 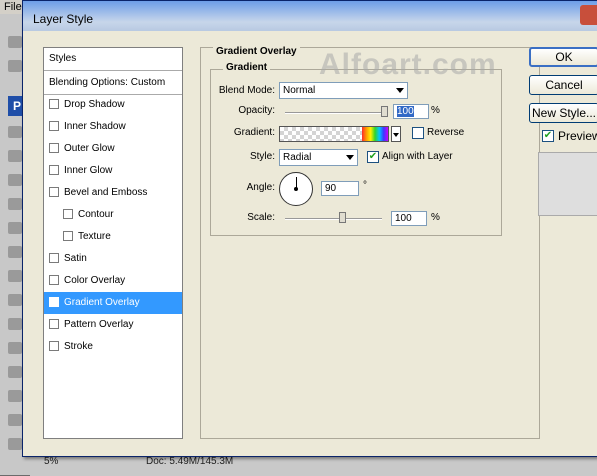 What do you see at coordinates (563, 57) in the screenshot?
I see `ok-button: OK` at bounding box center [563, 57].